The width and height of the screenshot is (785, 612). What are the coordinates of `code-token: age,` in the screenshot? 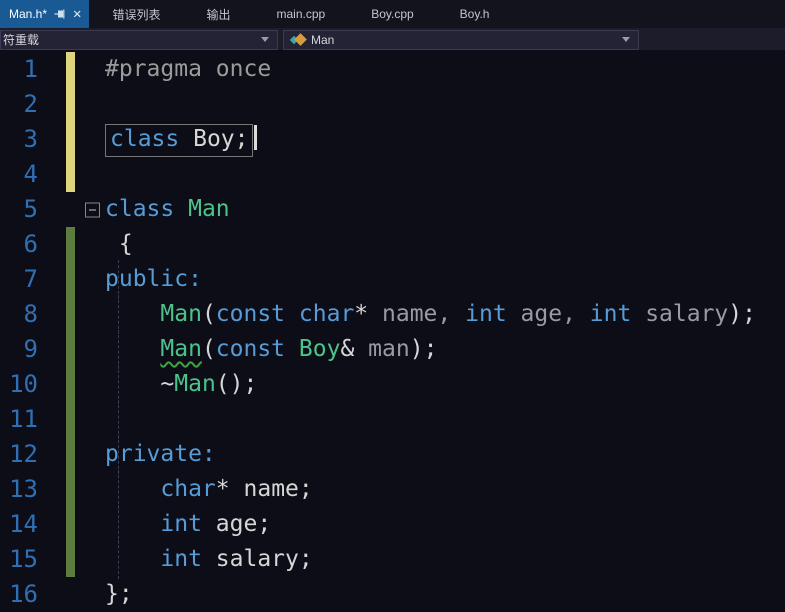 It's located at (548, 314).